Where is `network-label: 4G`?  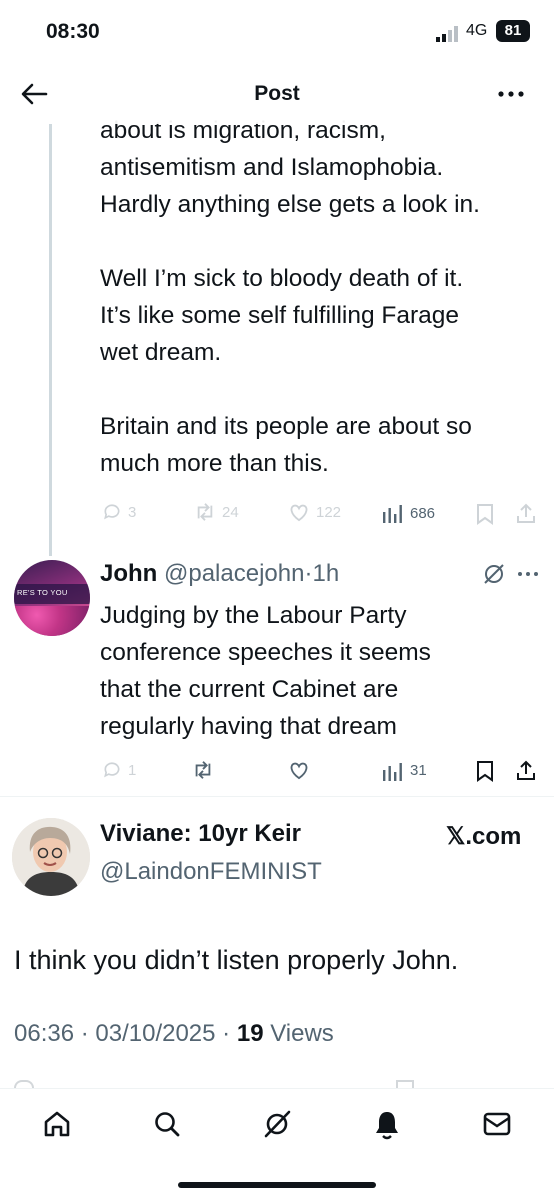 network-label: 4G is located at coordinates (477, 30).